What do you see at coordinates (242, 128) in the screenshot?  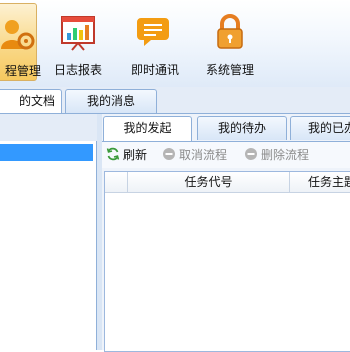 I see `tab-my-todo: 我的待办` at bounding box center [242, 128].